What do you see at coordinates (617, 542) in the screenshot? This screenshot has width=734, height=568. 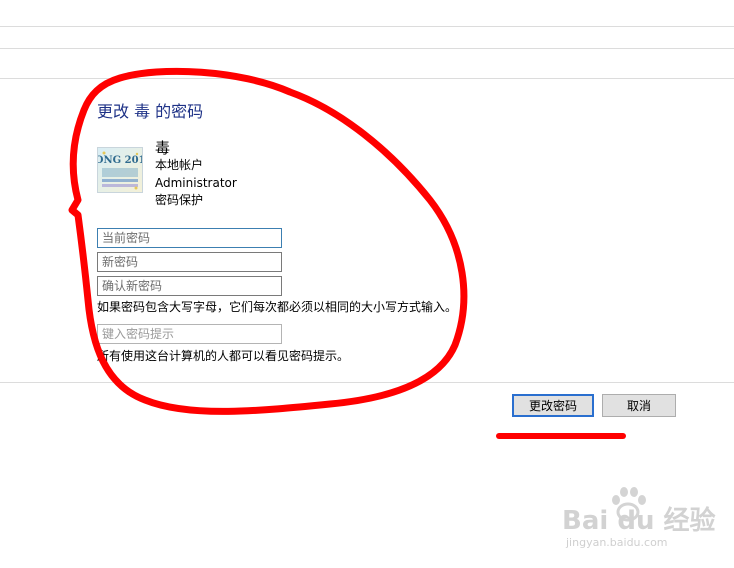 I see `watermark-url: jingyan.baidu.com` at bounding box center [617, 542].